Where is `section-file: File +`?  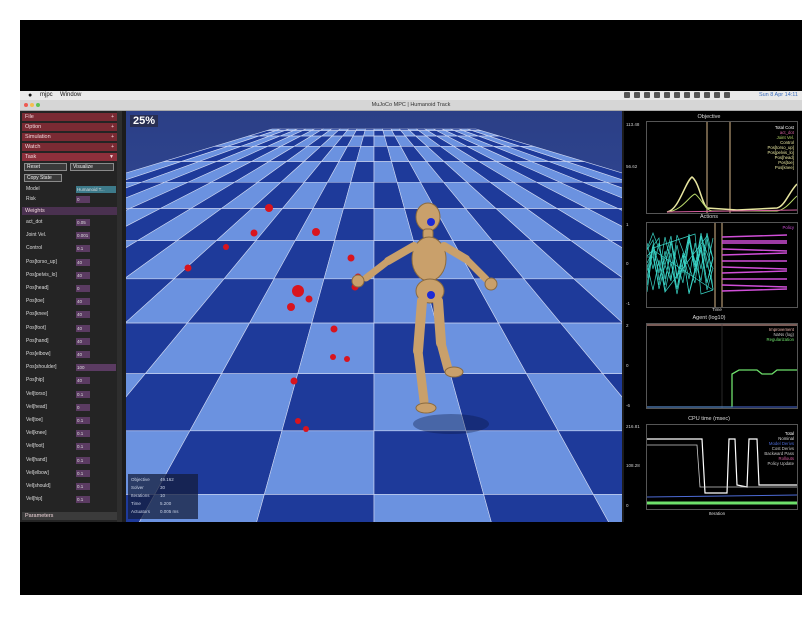 section-file: File + is located at coordinates (69, 117).